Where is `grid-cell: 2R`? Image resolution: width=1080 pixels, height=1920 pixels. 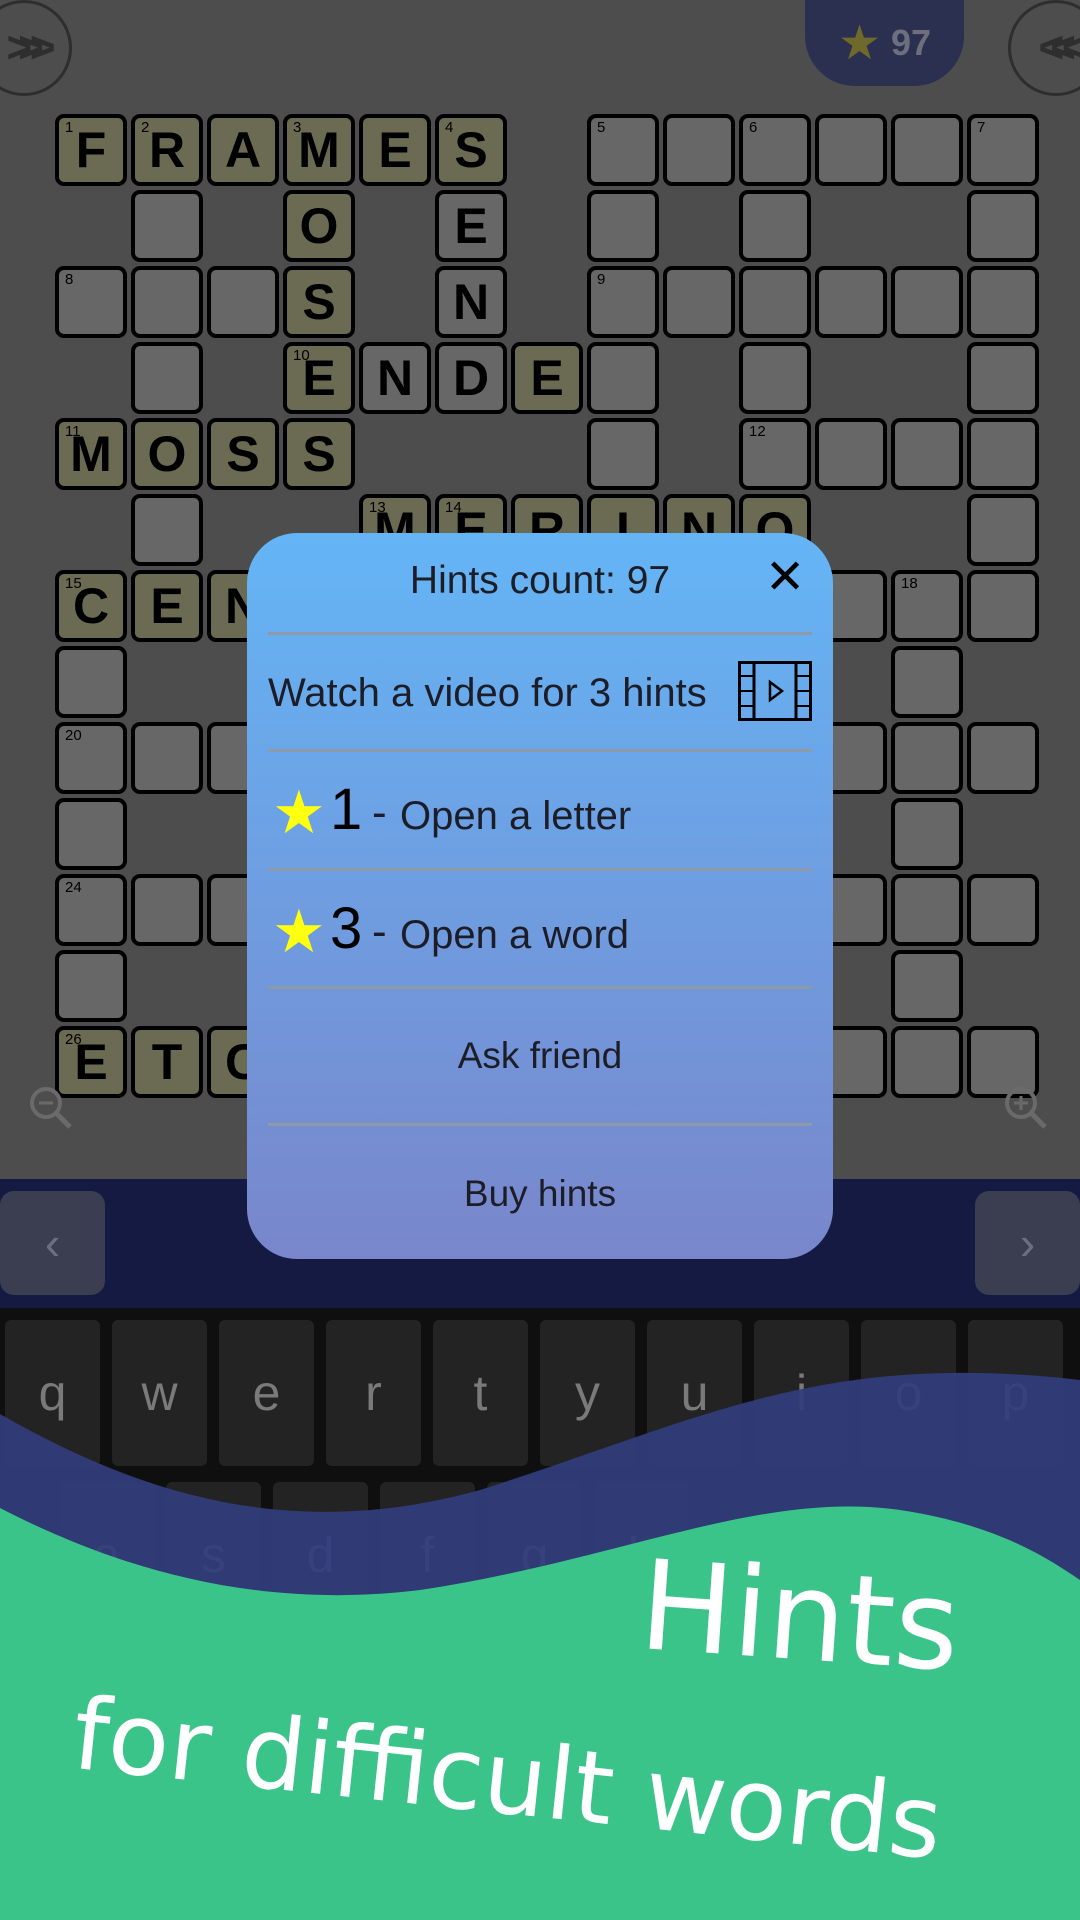 grid-cell: 2R is located at coordinates (167, 150).